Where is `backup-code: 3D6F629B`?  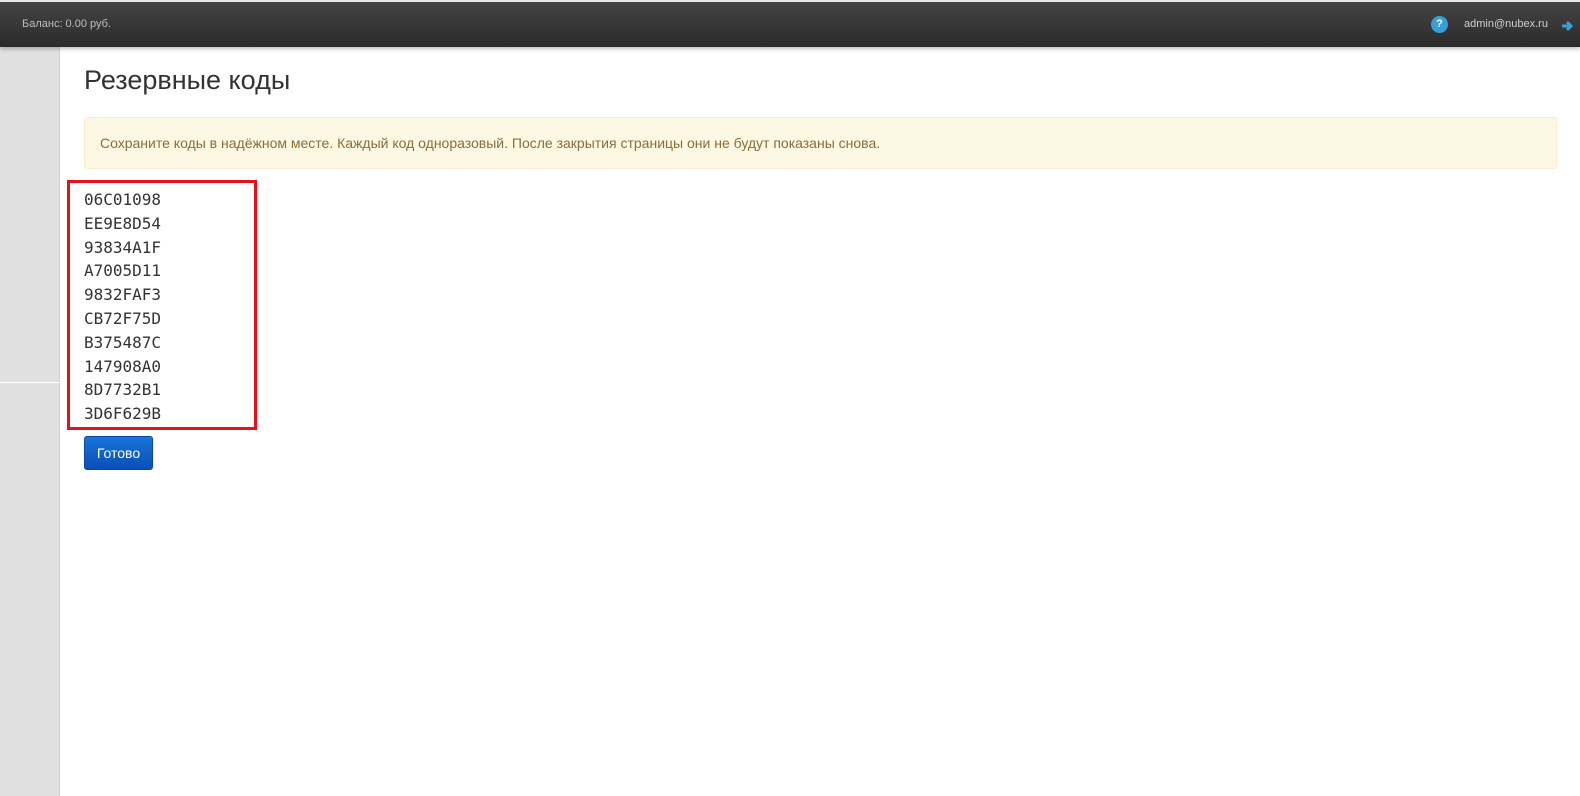
backup-code: 3D6F629B is located at coordinates (123, 414).